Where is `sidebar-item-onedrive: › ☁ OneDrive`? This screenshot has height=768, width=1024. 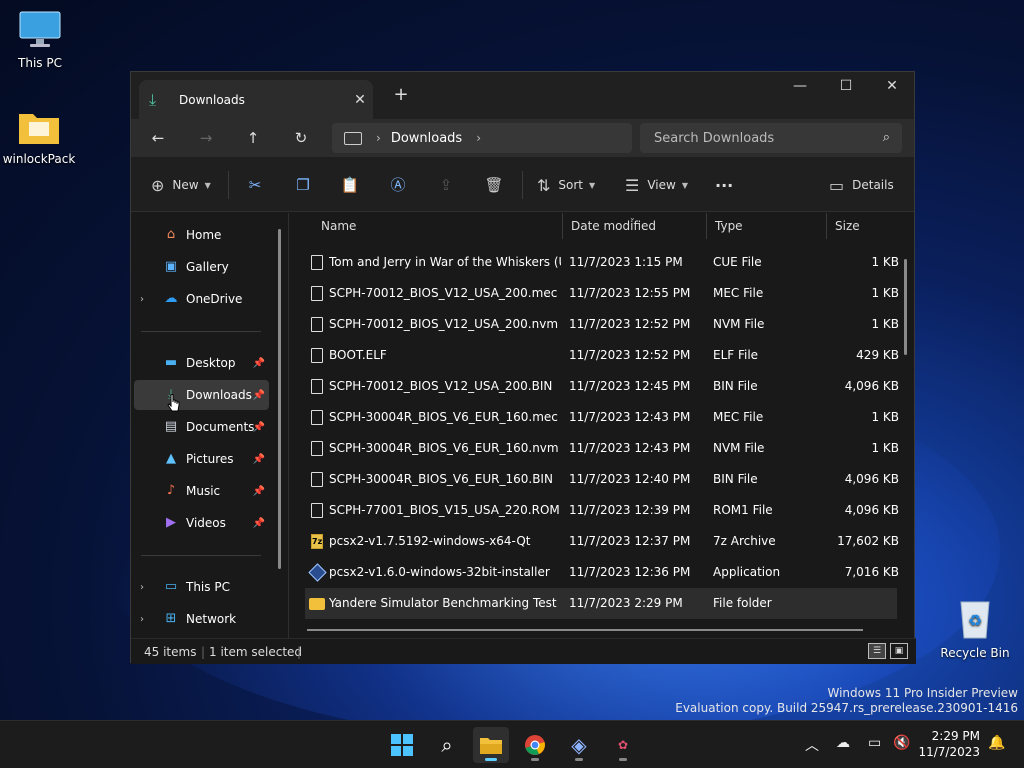
sidebar-item-onedrive: › ☁ OneDrive is located at coordinates (201, 299).